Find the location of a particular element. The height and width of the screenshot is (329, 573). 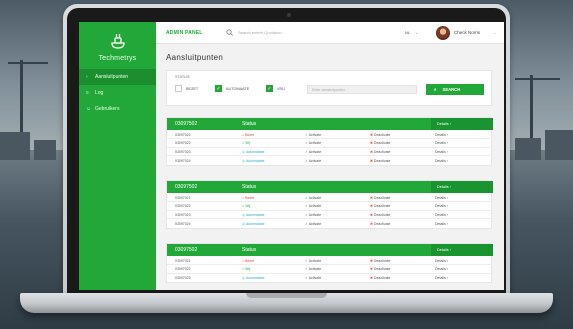

chevron-right-icon: › is located at coordinates (87, 76).